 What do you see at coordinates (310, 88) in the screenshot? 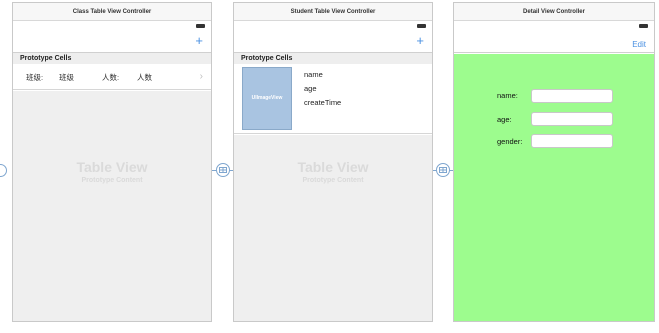
I see `age-label: age` at bounding box center [310, 88].